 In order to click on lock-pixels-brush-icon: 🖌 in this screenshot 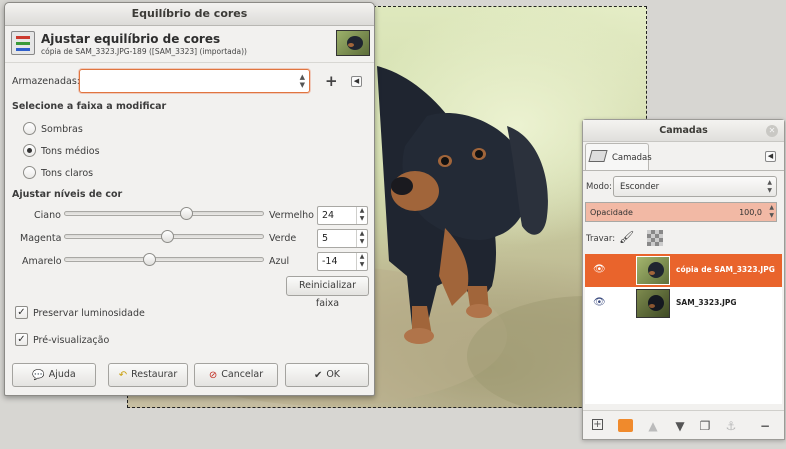, I will do `click(626, 237)`.